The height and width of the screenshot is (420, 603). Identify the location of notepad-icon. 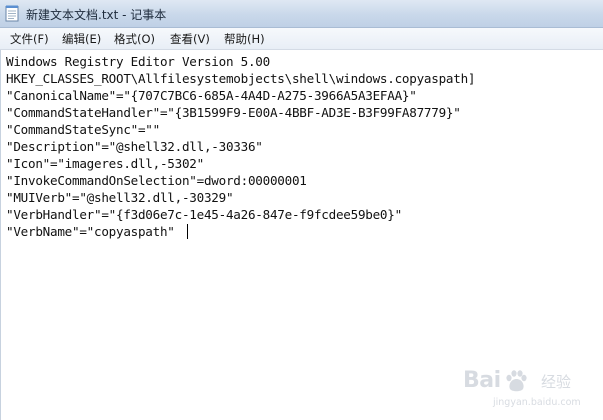
(12, 13).